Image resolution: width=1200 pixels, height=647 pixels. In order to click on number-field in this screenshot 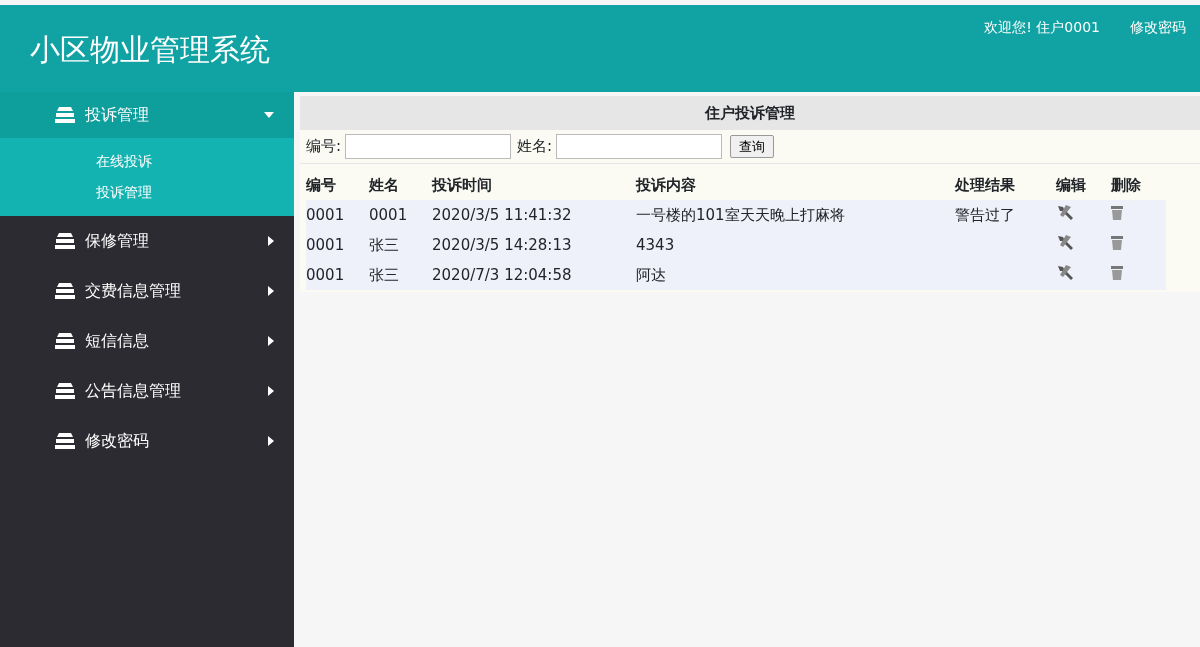, I will do `click(428, 146)`.